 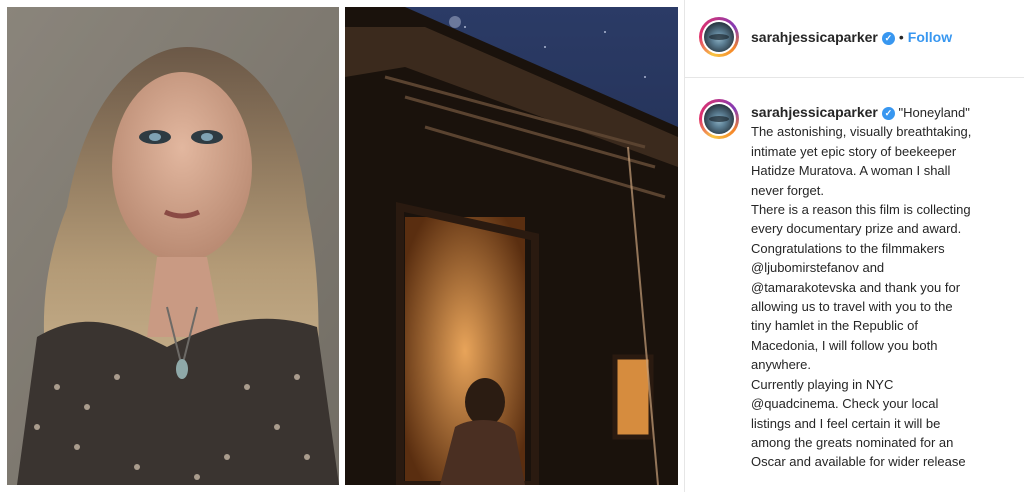 I want to click on follow-button: Follow, so click(x=930, y=37).